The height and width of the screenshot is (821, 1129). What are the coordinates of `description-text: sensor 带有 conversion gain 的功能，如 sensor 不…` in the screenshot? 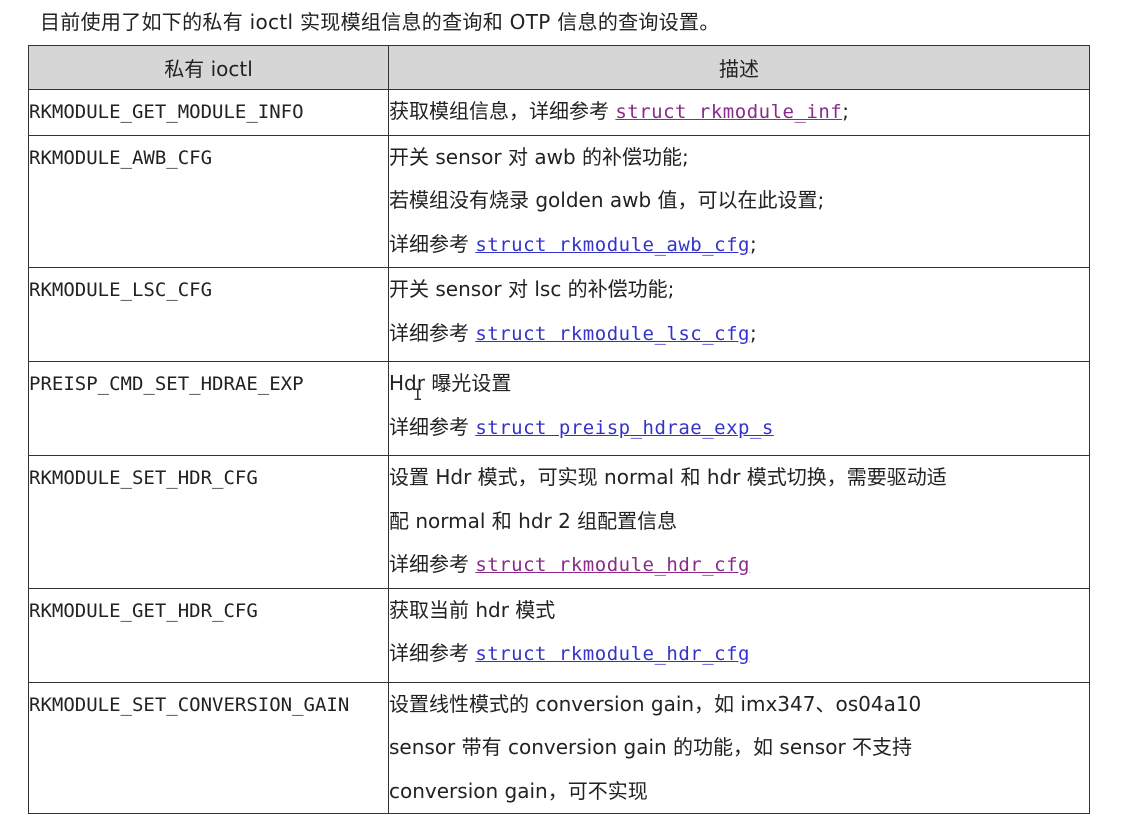 It's located at (651, 747).